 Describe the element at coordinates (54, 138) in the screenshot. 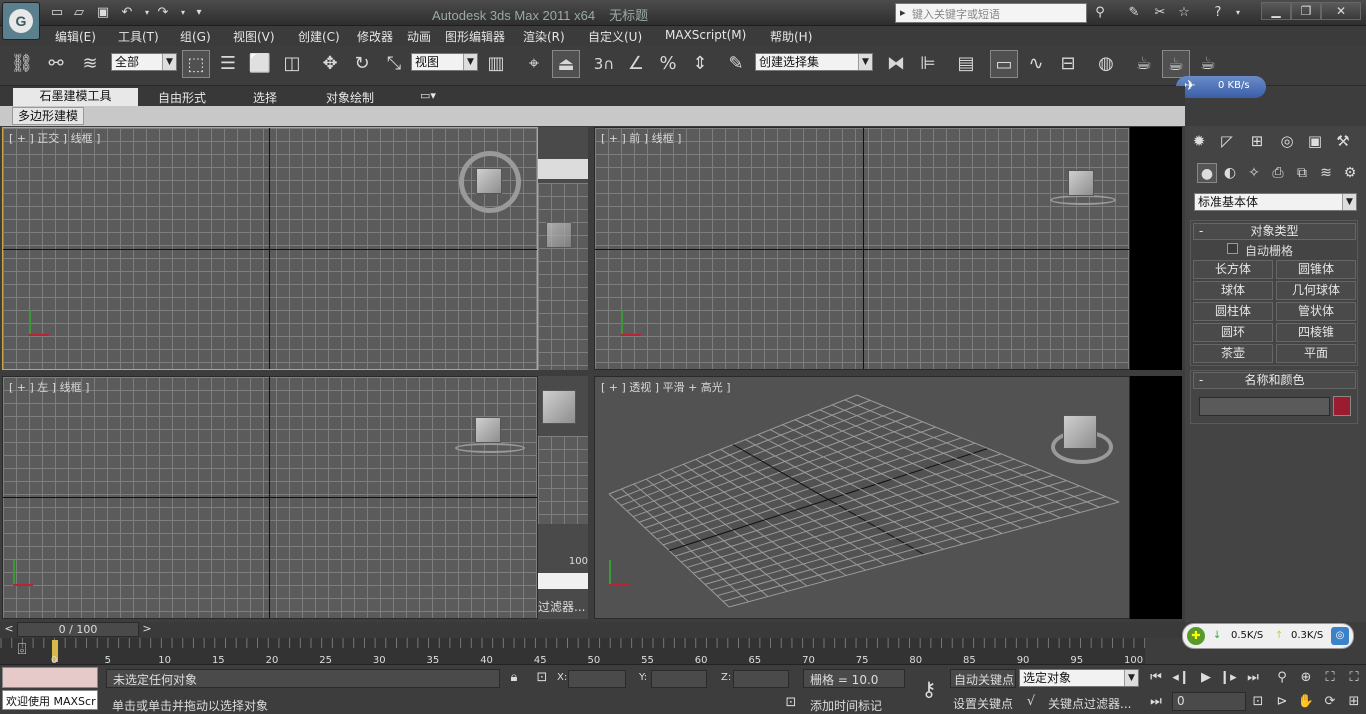

I see `viewport-top-label: [ + ] 正交 ] 线框 ]` at that location.